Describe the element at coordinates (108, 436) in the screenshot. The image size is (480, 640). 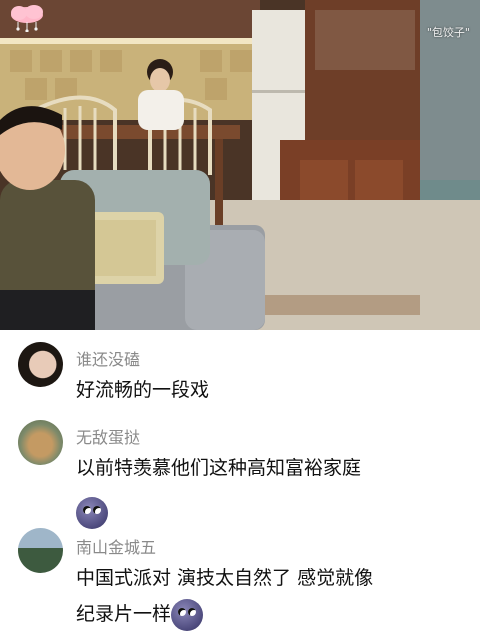
I see `comment-username: 无敌蛋挞` at that location.